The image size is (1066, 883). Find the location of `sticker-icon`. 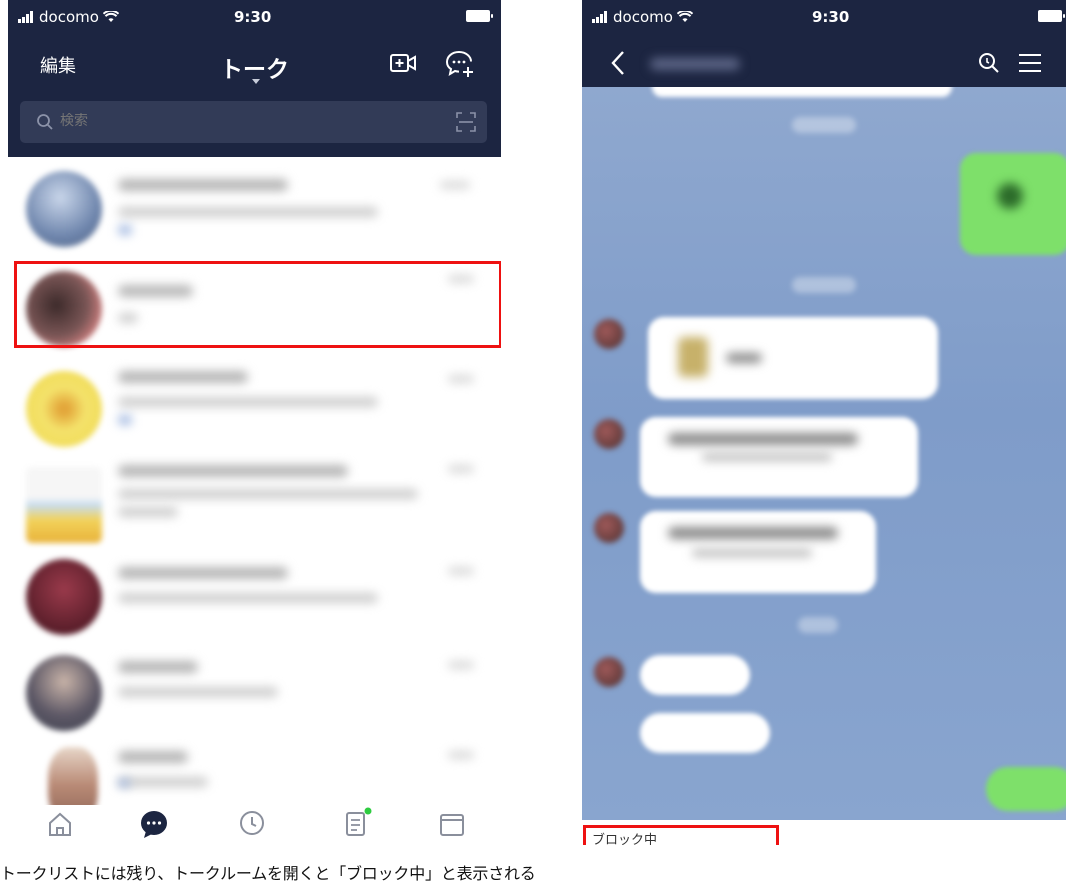

sticker-icon is located at coordinates (693, 357).